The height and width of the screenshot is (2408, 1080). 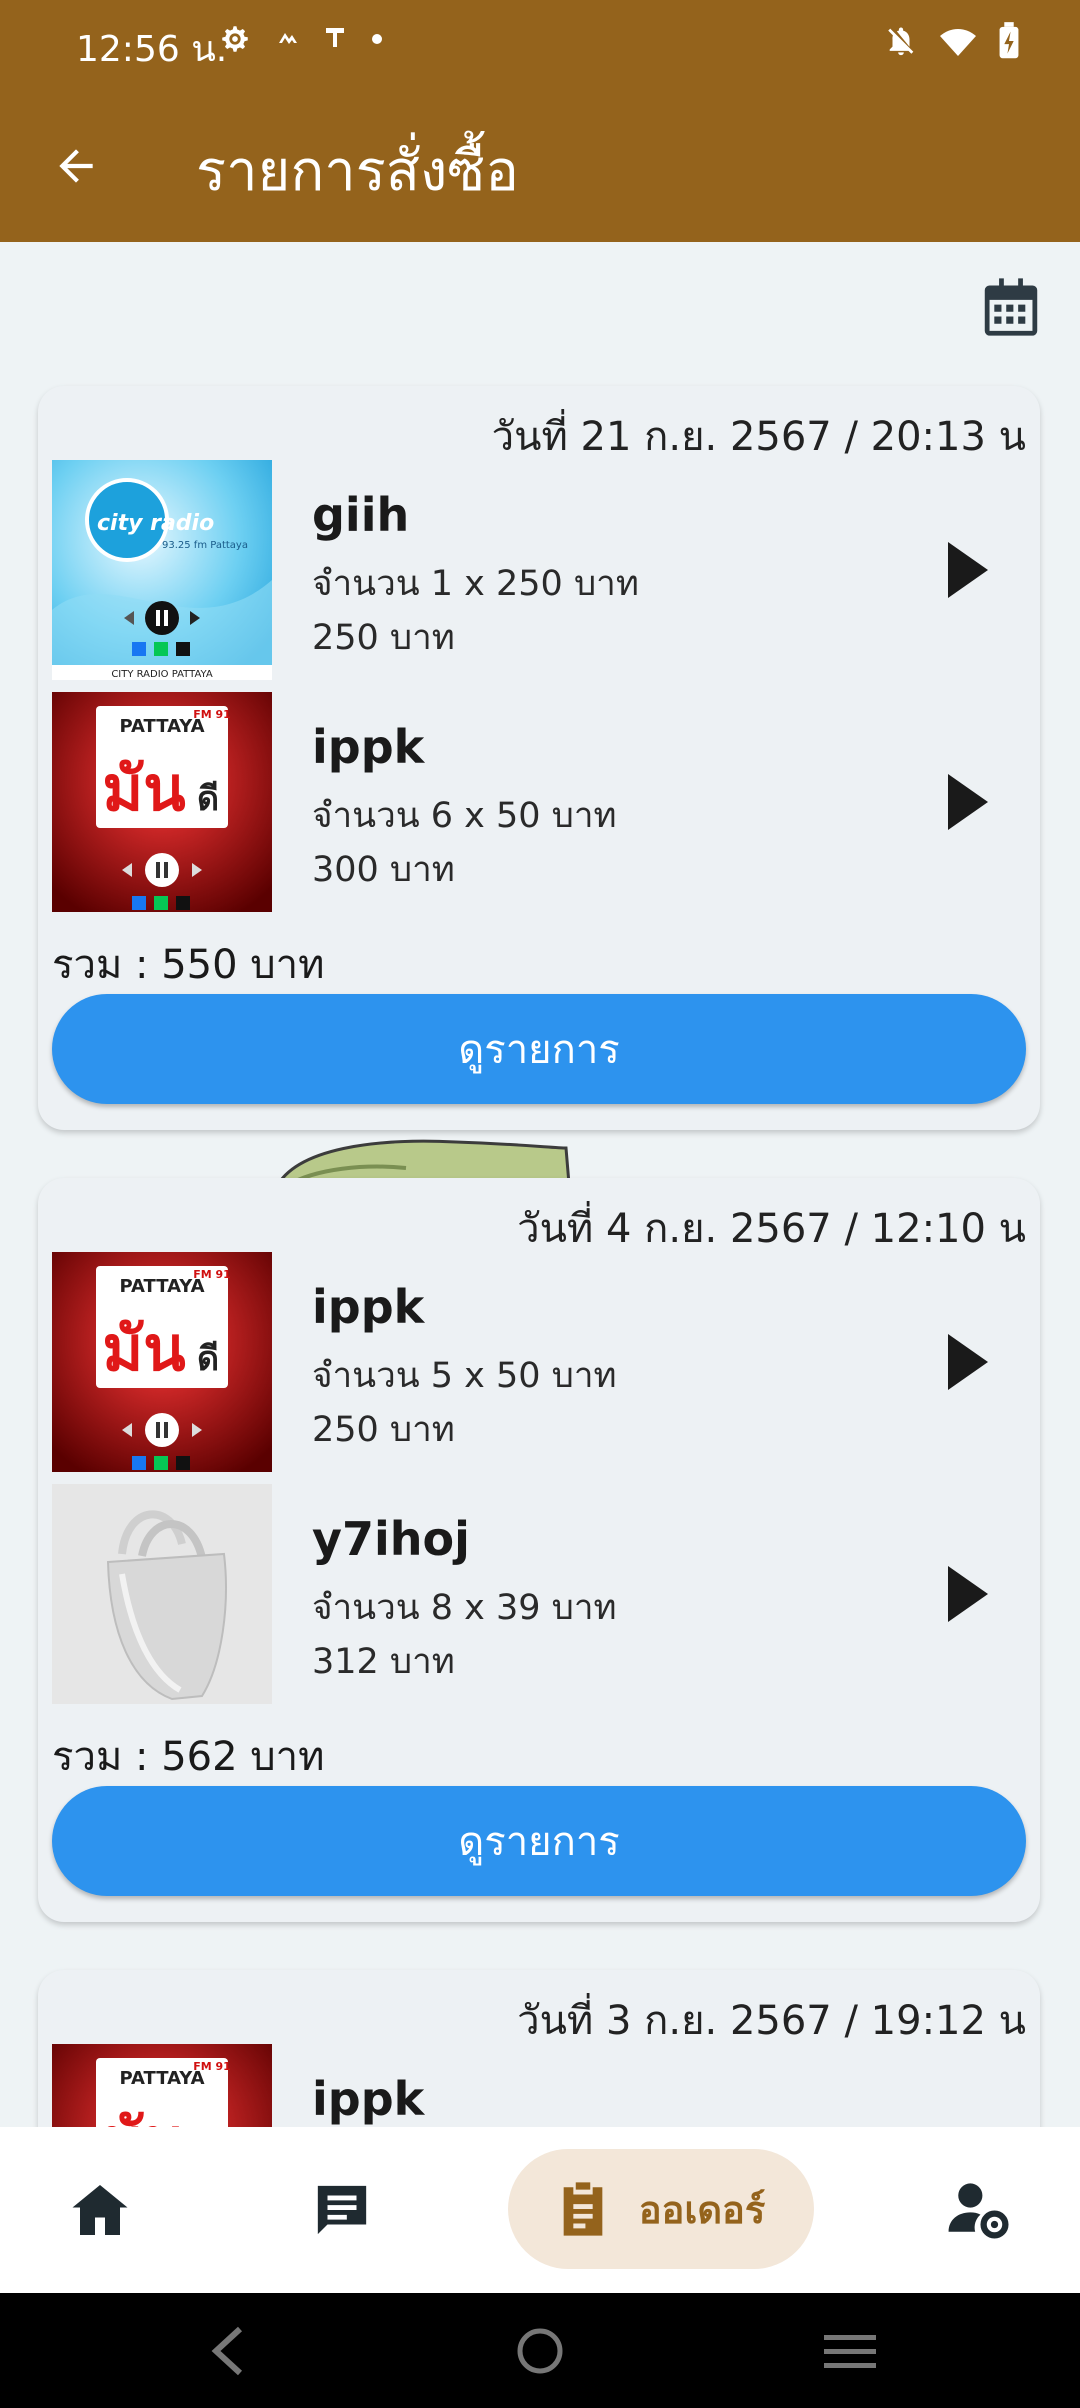 What do you see at coordinates (540, 44) in the screenshot?
I see `status-bar: 12:56 น.` at bounding box center [540, 44].